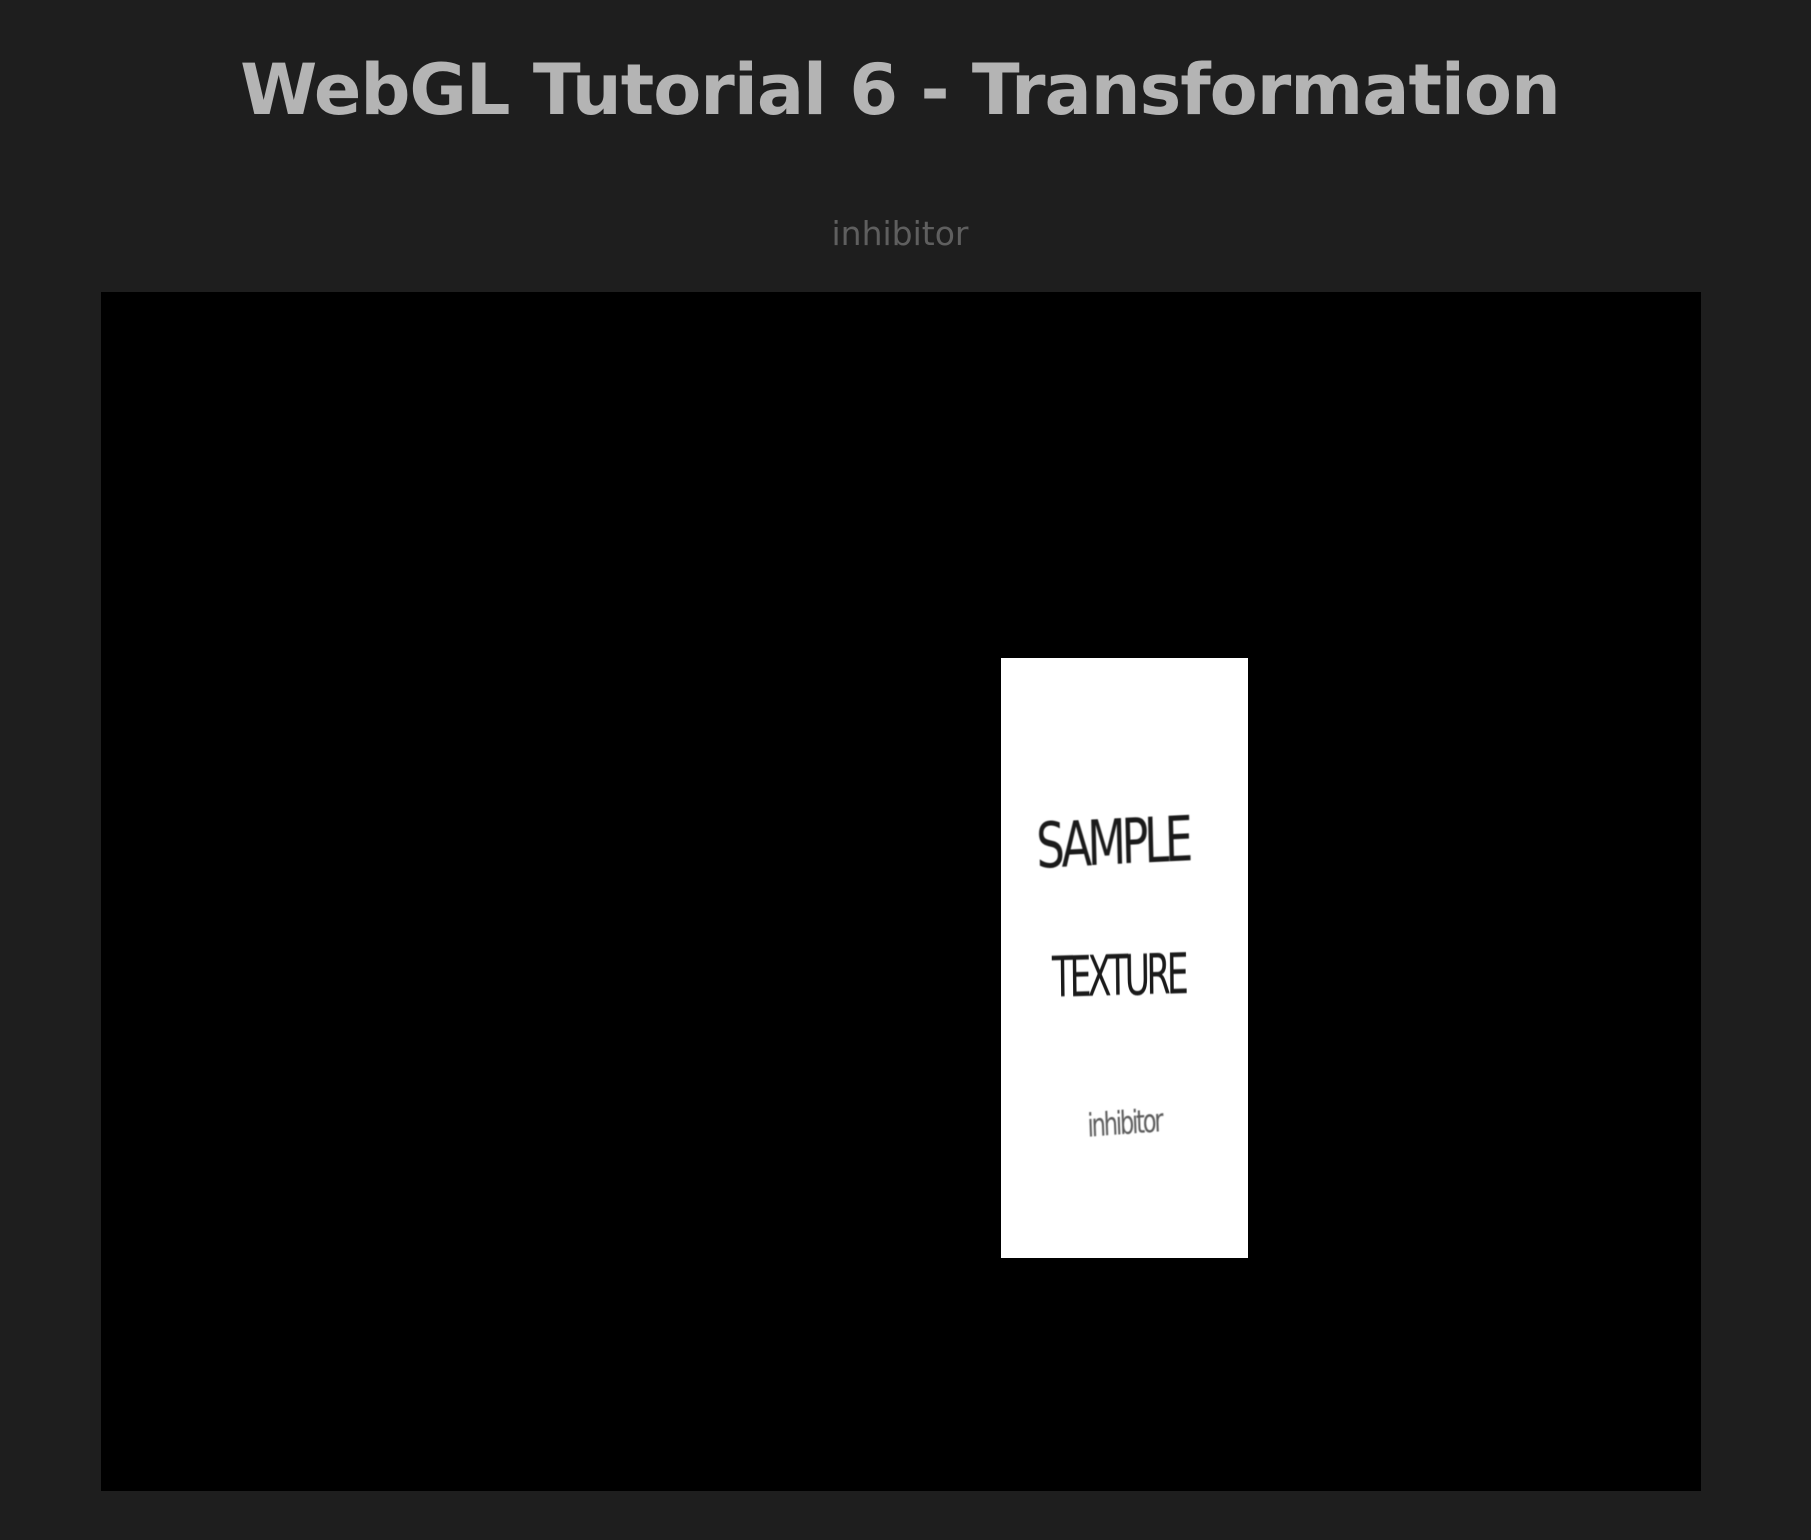  Describe the element at coordinates (900, 90) in the screenshot. I see `page-title: WebGL Tutorial 6 - Transformation` at that location.